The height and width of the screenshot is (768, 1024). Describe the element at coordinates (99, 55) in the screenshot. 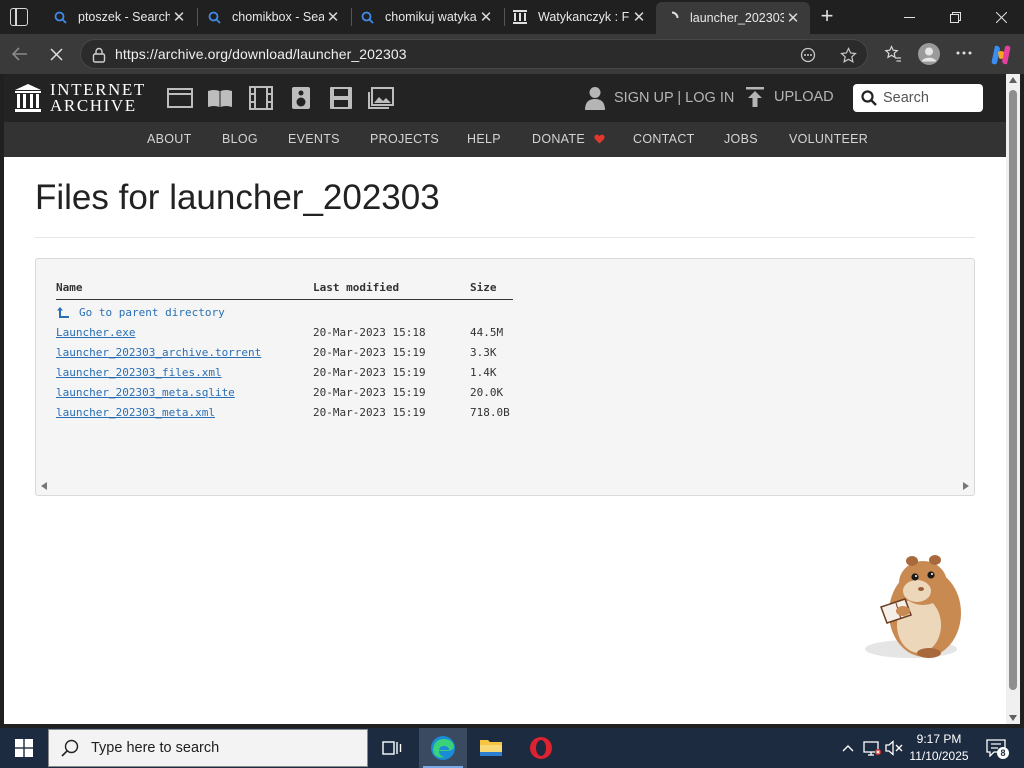

I see `lock-icon` at that location.